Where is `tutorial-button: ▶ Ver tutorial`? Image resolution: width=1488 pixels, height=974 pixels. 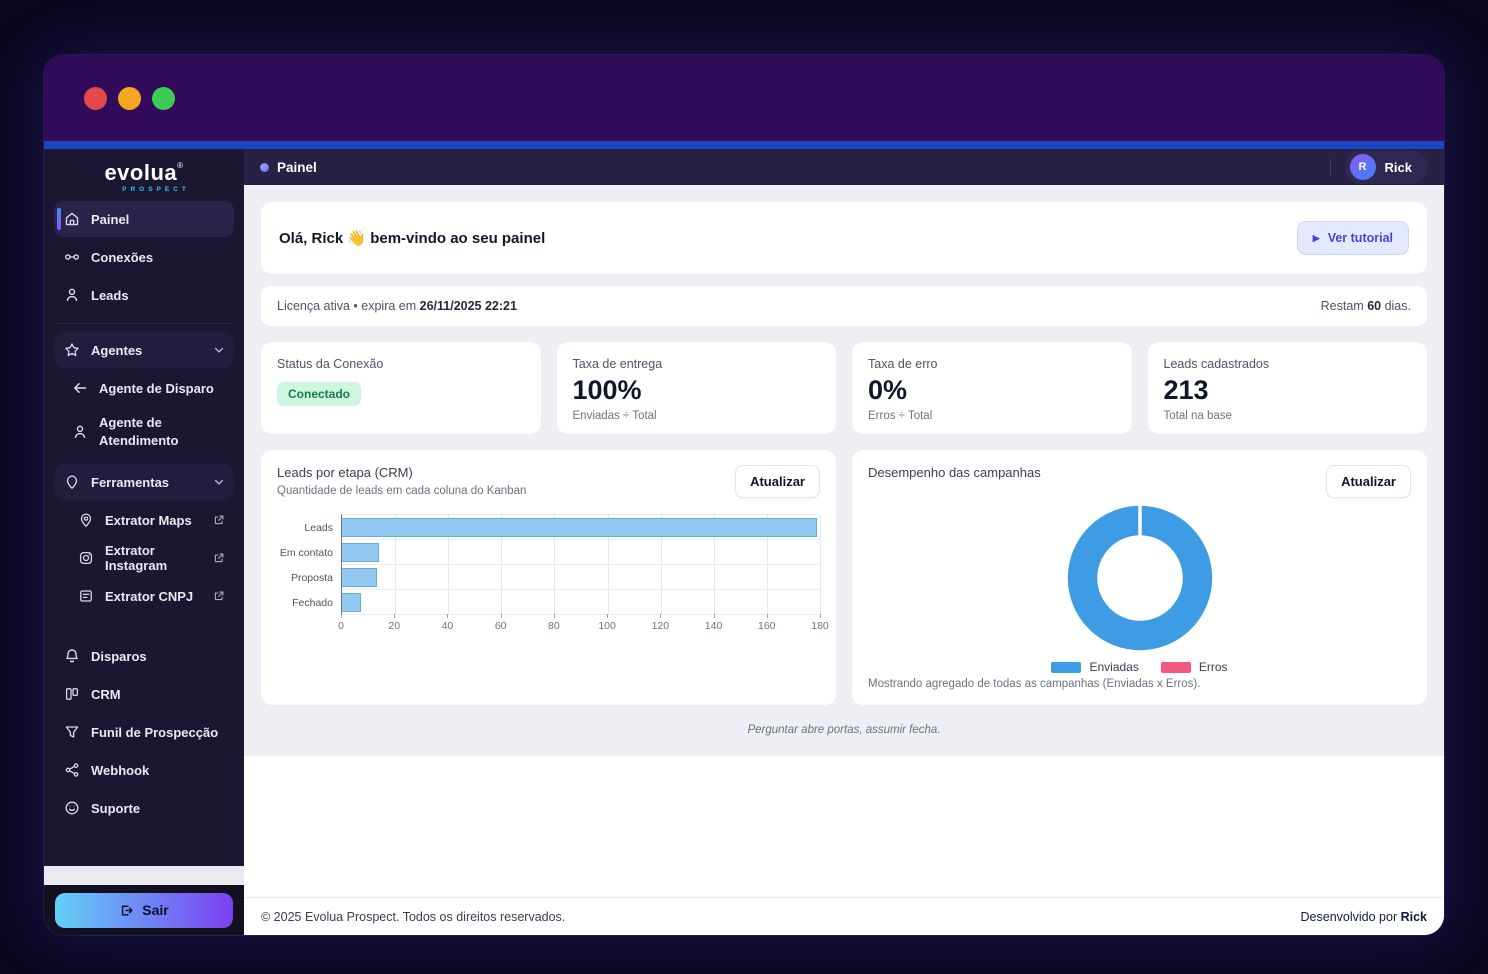 tutorial-button: ▶ Ver tutorial is located at coordinates (1352, 238).